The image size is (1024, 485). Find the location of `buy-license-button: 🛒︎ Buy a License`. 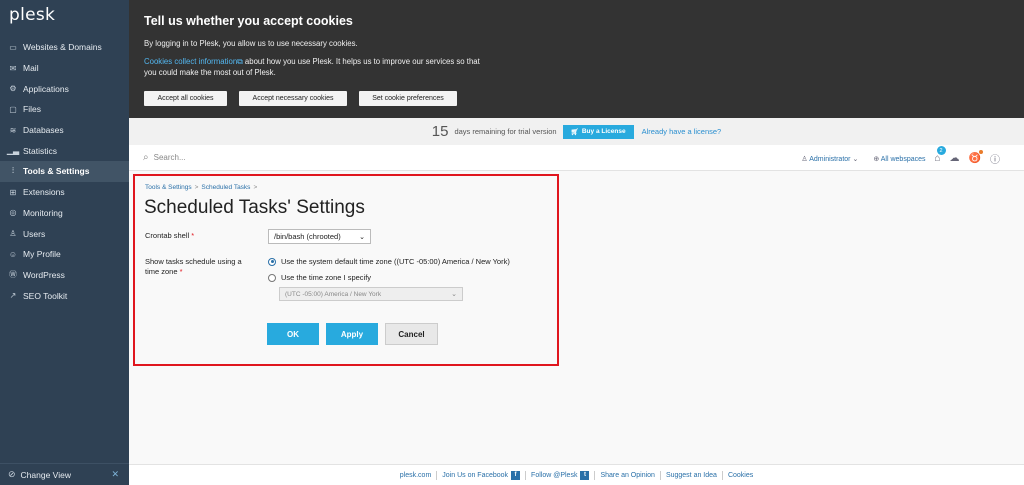

buy-license-button: 🛒︎ Buy a License is located at coordinates (598, 131).